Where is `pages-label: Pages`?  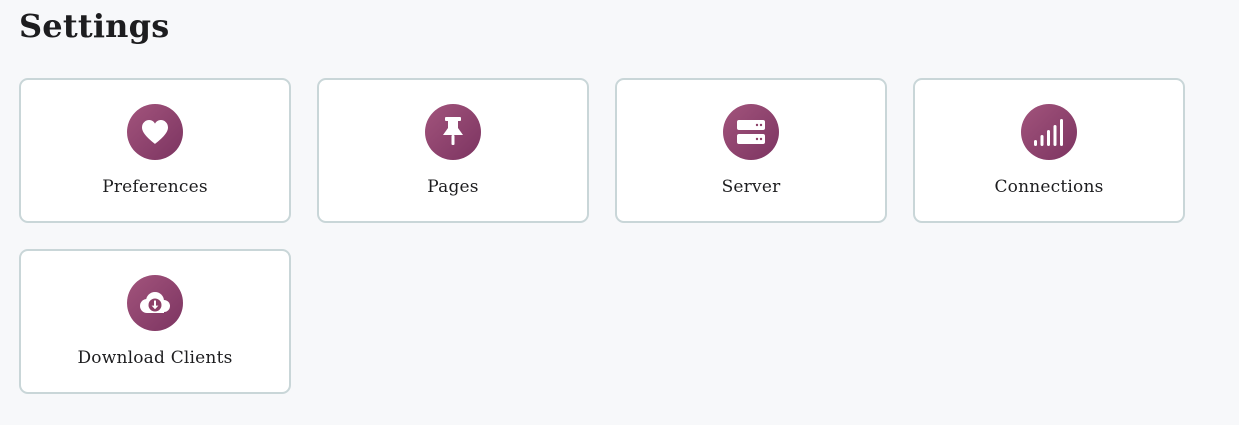
pages-label: Pages is located at coordinates (453, 187).